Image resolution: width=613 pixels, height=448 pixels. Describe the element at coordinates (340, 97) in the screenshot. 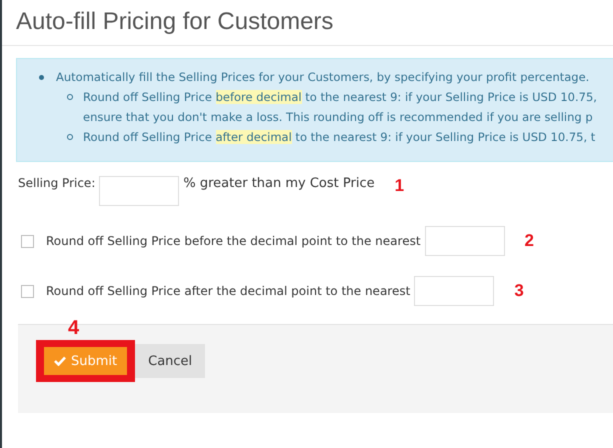

I see `info-text: Round off Selling Price before decimal to the nearest 9: if your Selling Price is USD 10.75,` at that location.